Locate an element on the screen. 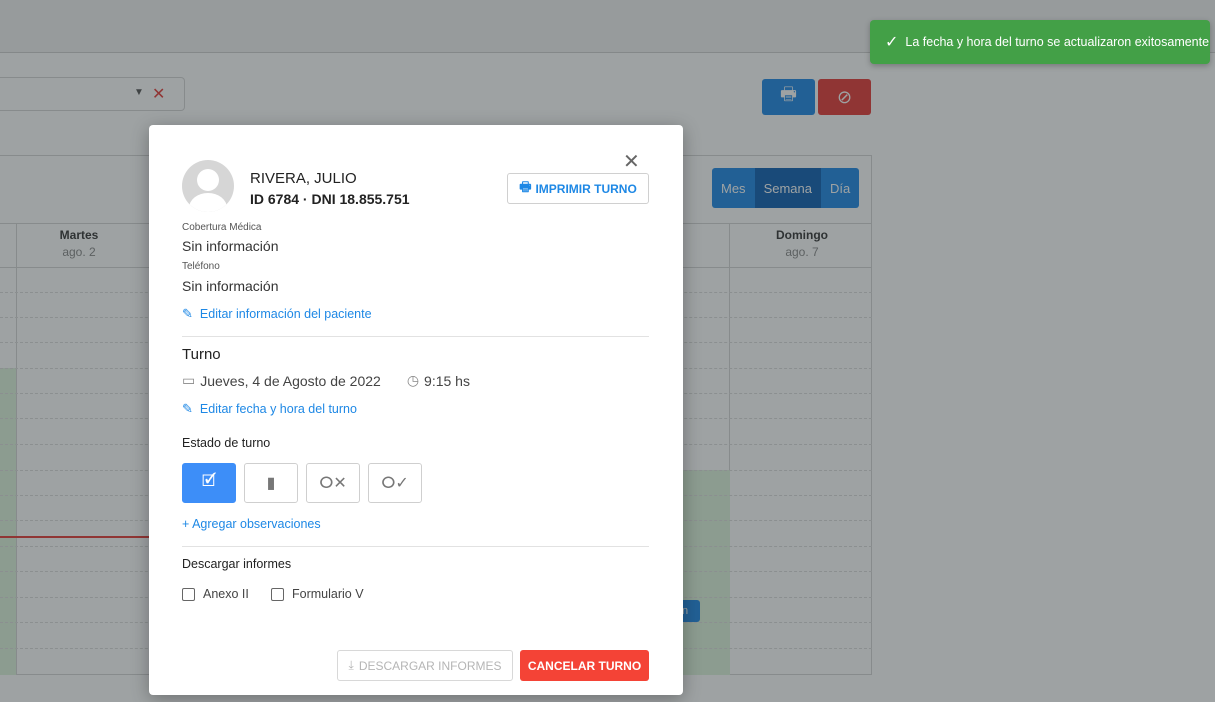 The height and width of the screenshot is (702, 1215). appointment-date: Jueves, 4 de Agosto de 2022 is located at coordinates (290, 380).